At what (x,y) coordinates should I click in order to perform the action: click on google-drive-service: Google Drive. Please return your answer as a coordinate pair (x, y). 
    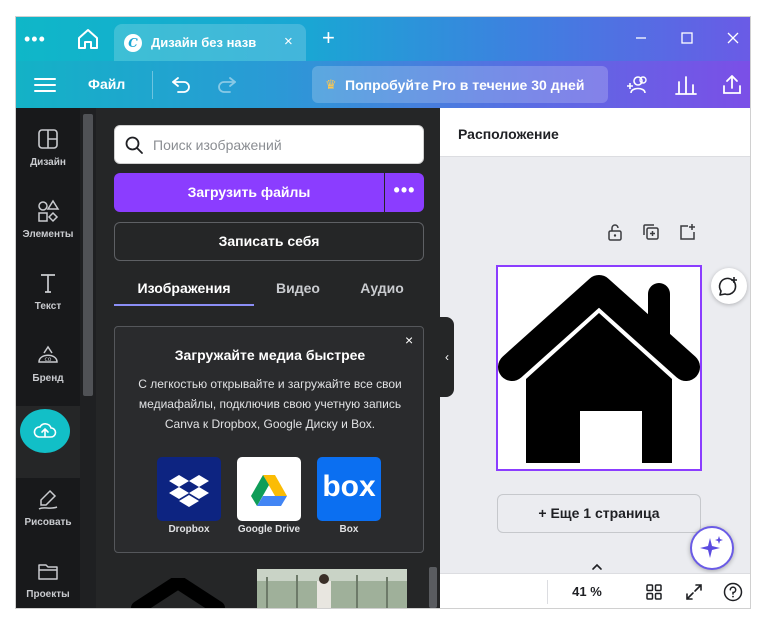
    Looking at the image, I should click on (269, 497).